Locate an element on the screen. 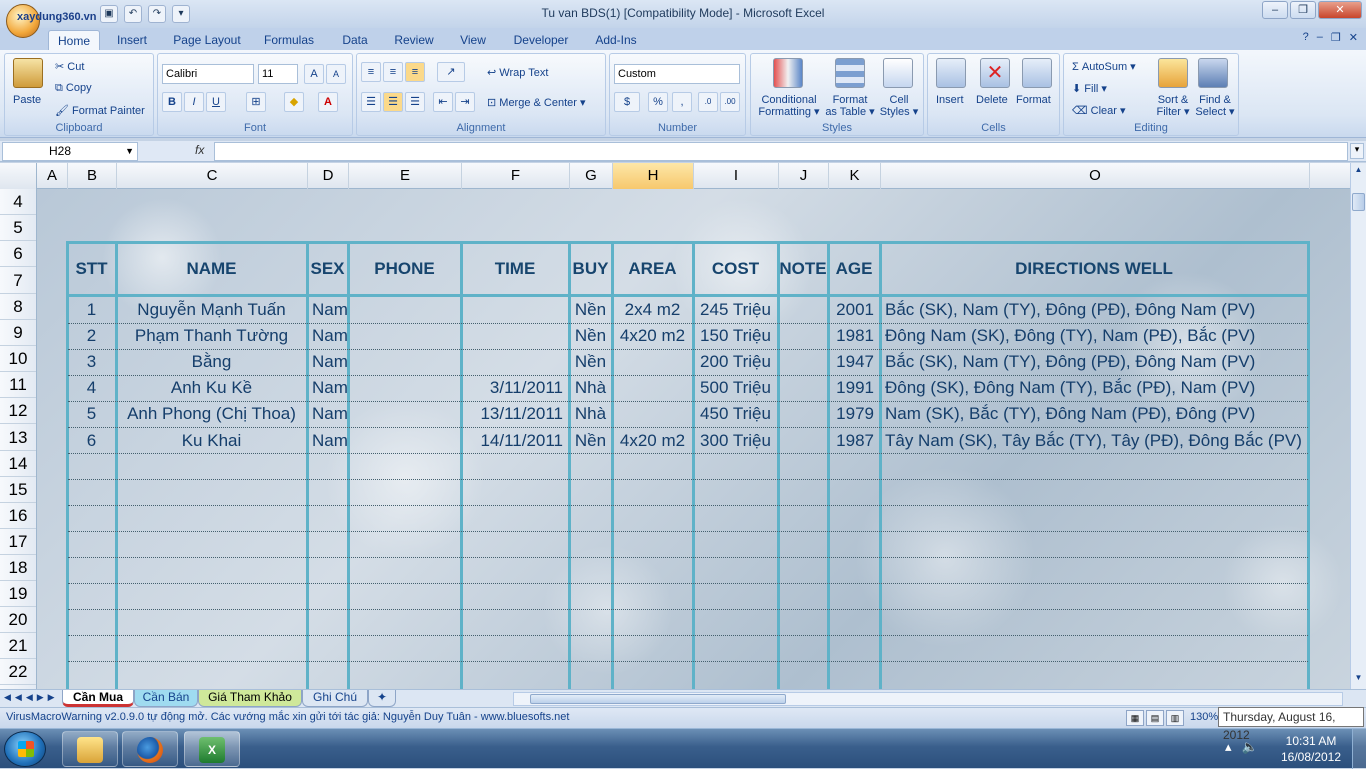  redo-icon: ↷ is located at coordinates (157, 14).